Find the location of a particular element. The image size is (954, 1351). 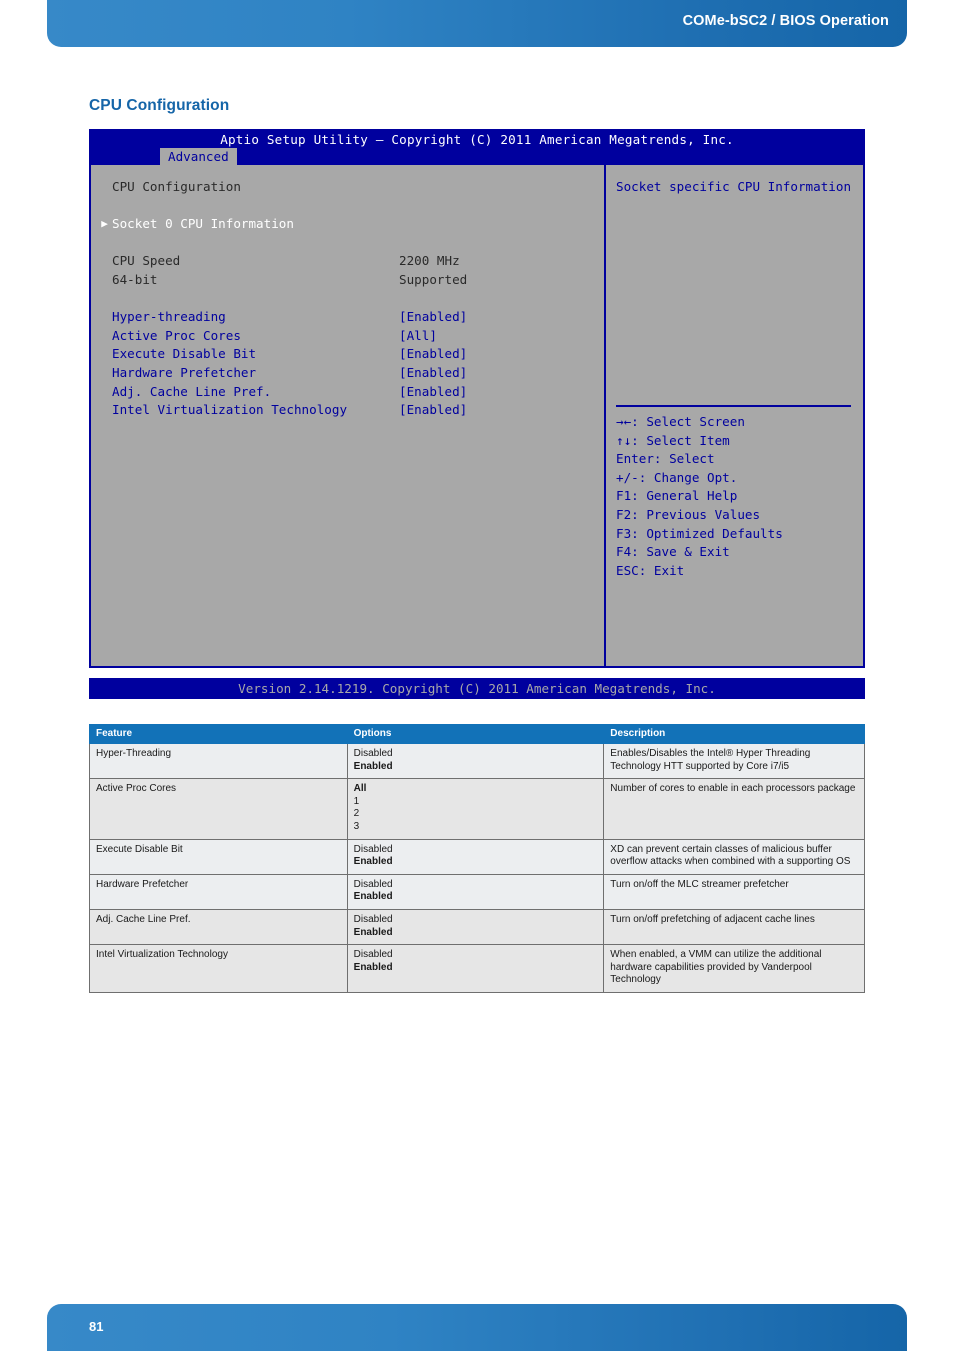

bios-submenu-socket0: ▶ Socket 0 CPU Information is located at coordinates (347, 224).